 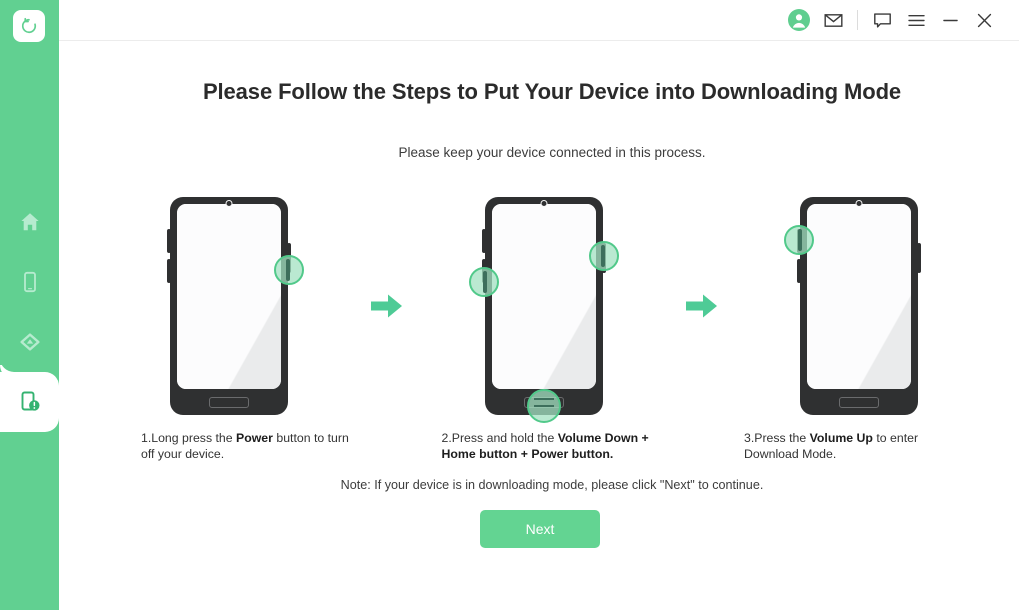 I want to click on step-1-text-b: Power, so click(x=254, y=438).